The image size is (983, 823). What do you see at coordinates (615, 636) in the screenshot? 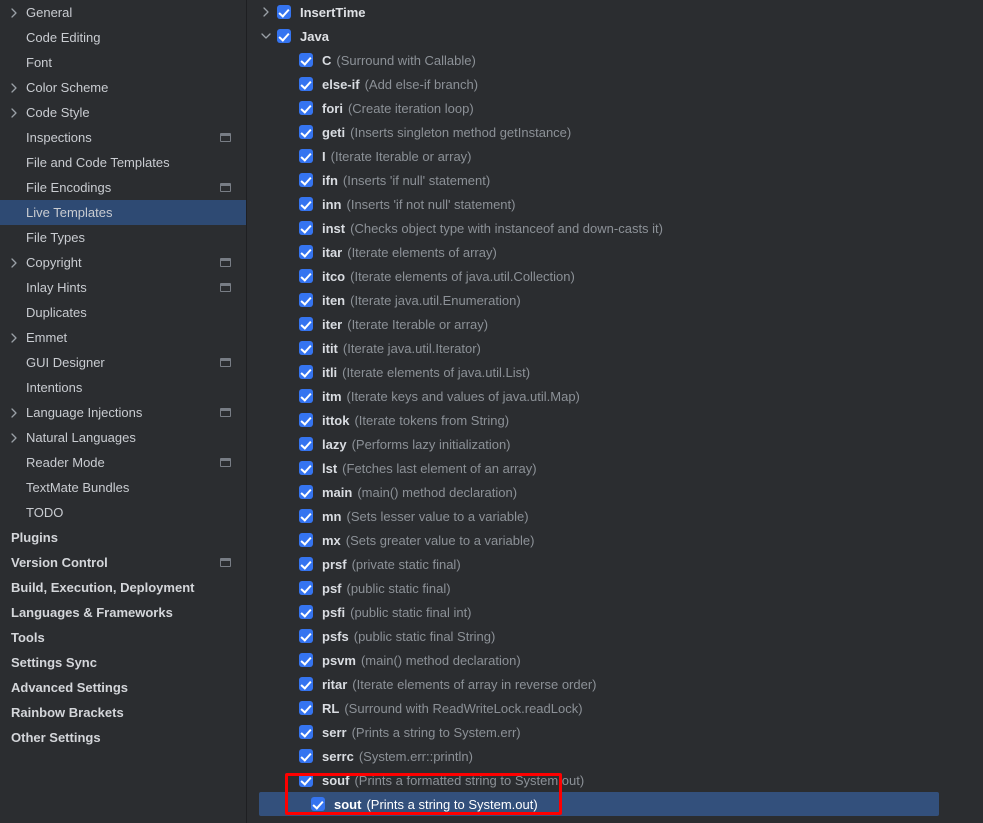
I see `template-row: psfs (public static final String)` at bounding box center [615, 636].